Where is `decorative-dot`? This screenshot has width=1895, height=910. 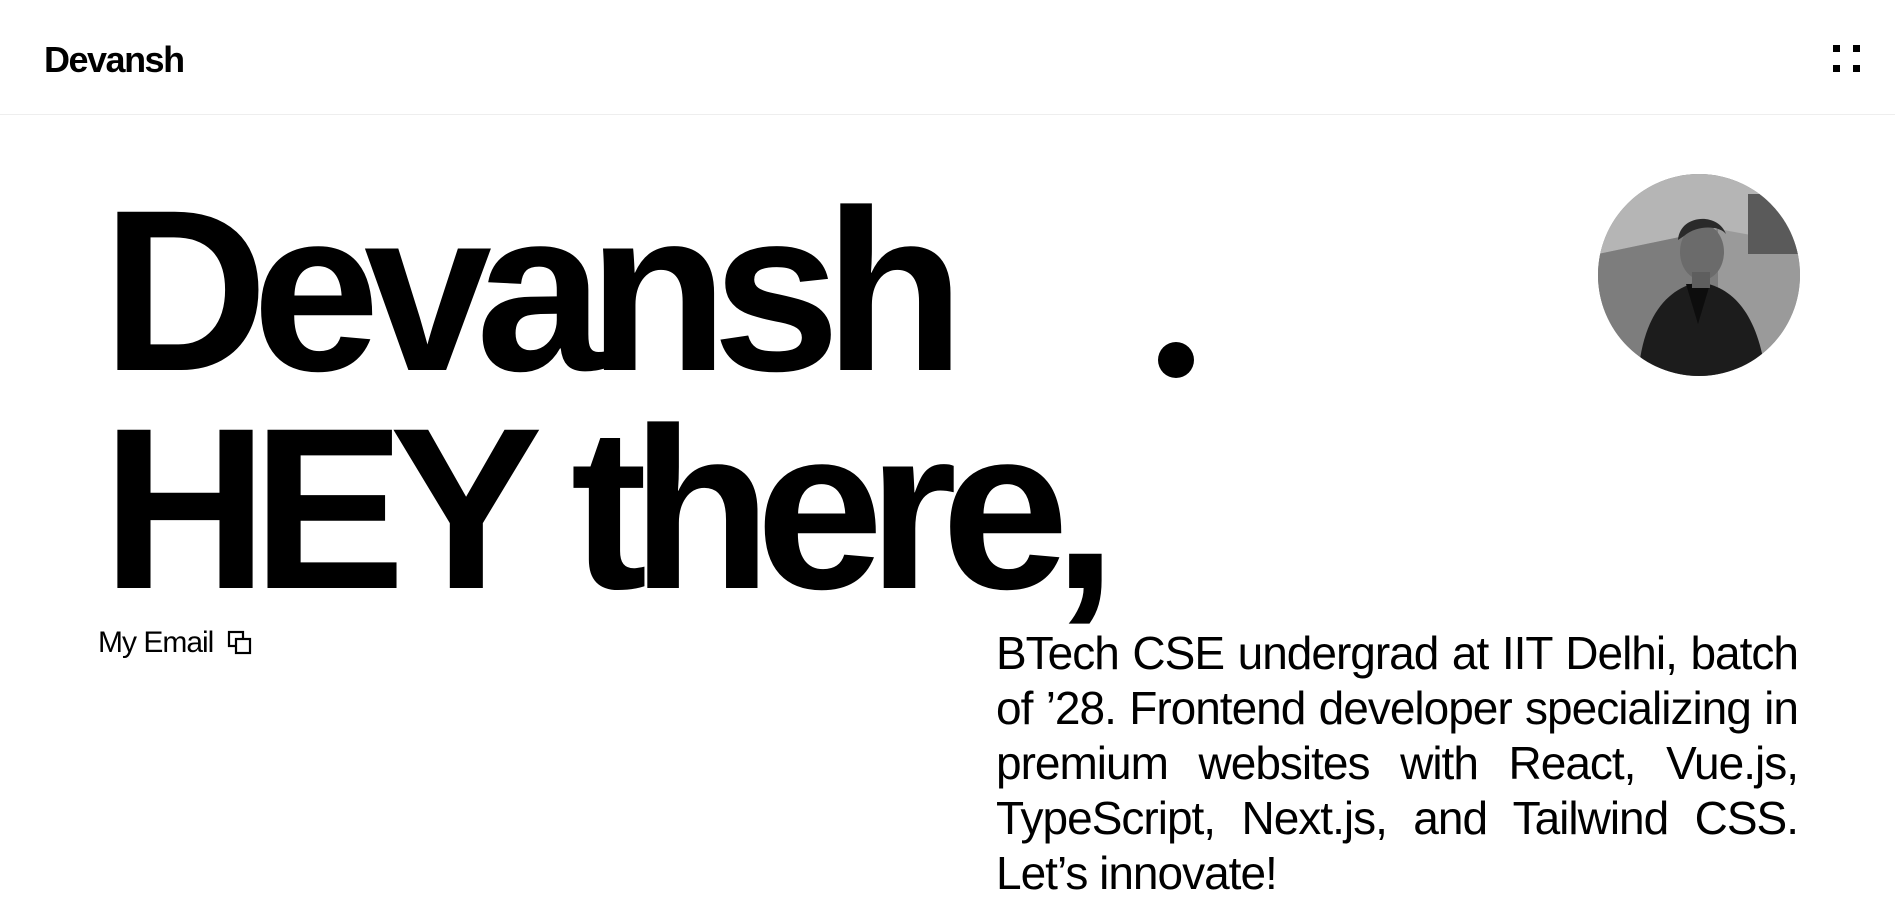 decorative-dot is located at coordinates (1176, 360).